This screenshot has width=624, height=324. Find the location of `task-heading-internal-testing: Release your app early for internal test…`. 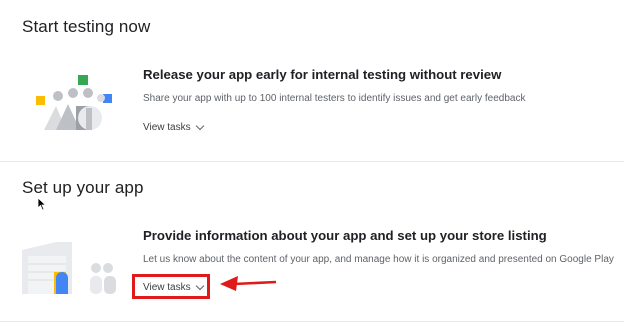

task-heading-internal-testing: Release your app early for internal test… is located at coordinates (322, 74).